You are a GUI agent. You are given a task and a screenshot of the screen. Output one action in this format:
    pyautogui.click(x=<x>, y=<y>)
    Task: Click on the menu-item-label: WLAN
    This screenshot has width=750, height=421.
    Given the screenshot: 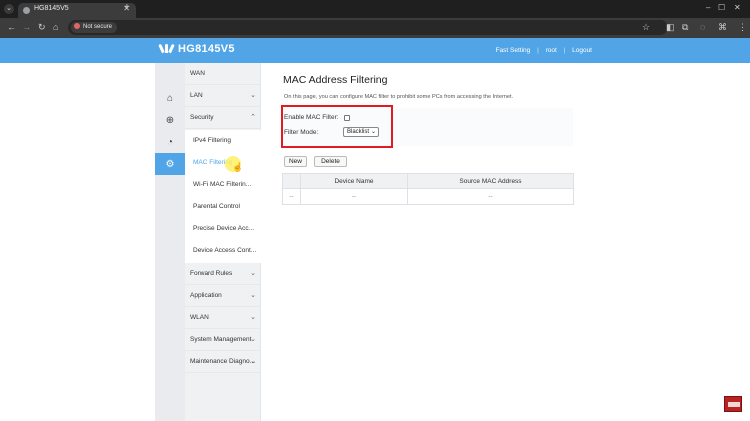 What is the action you would take?
    pyautogui.click(x=199, y=317)
    